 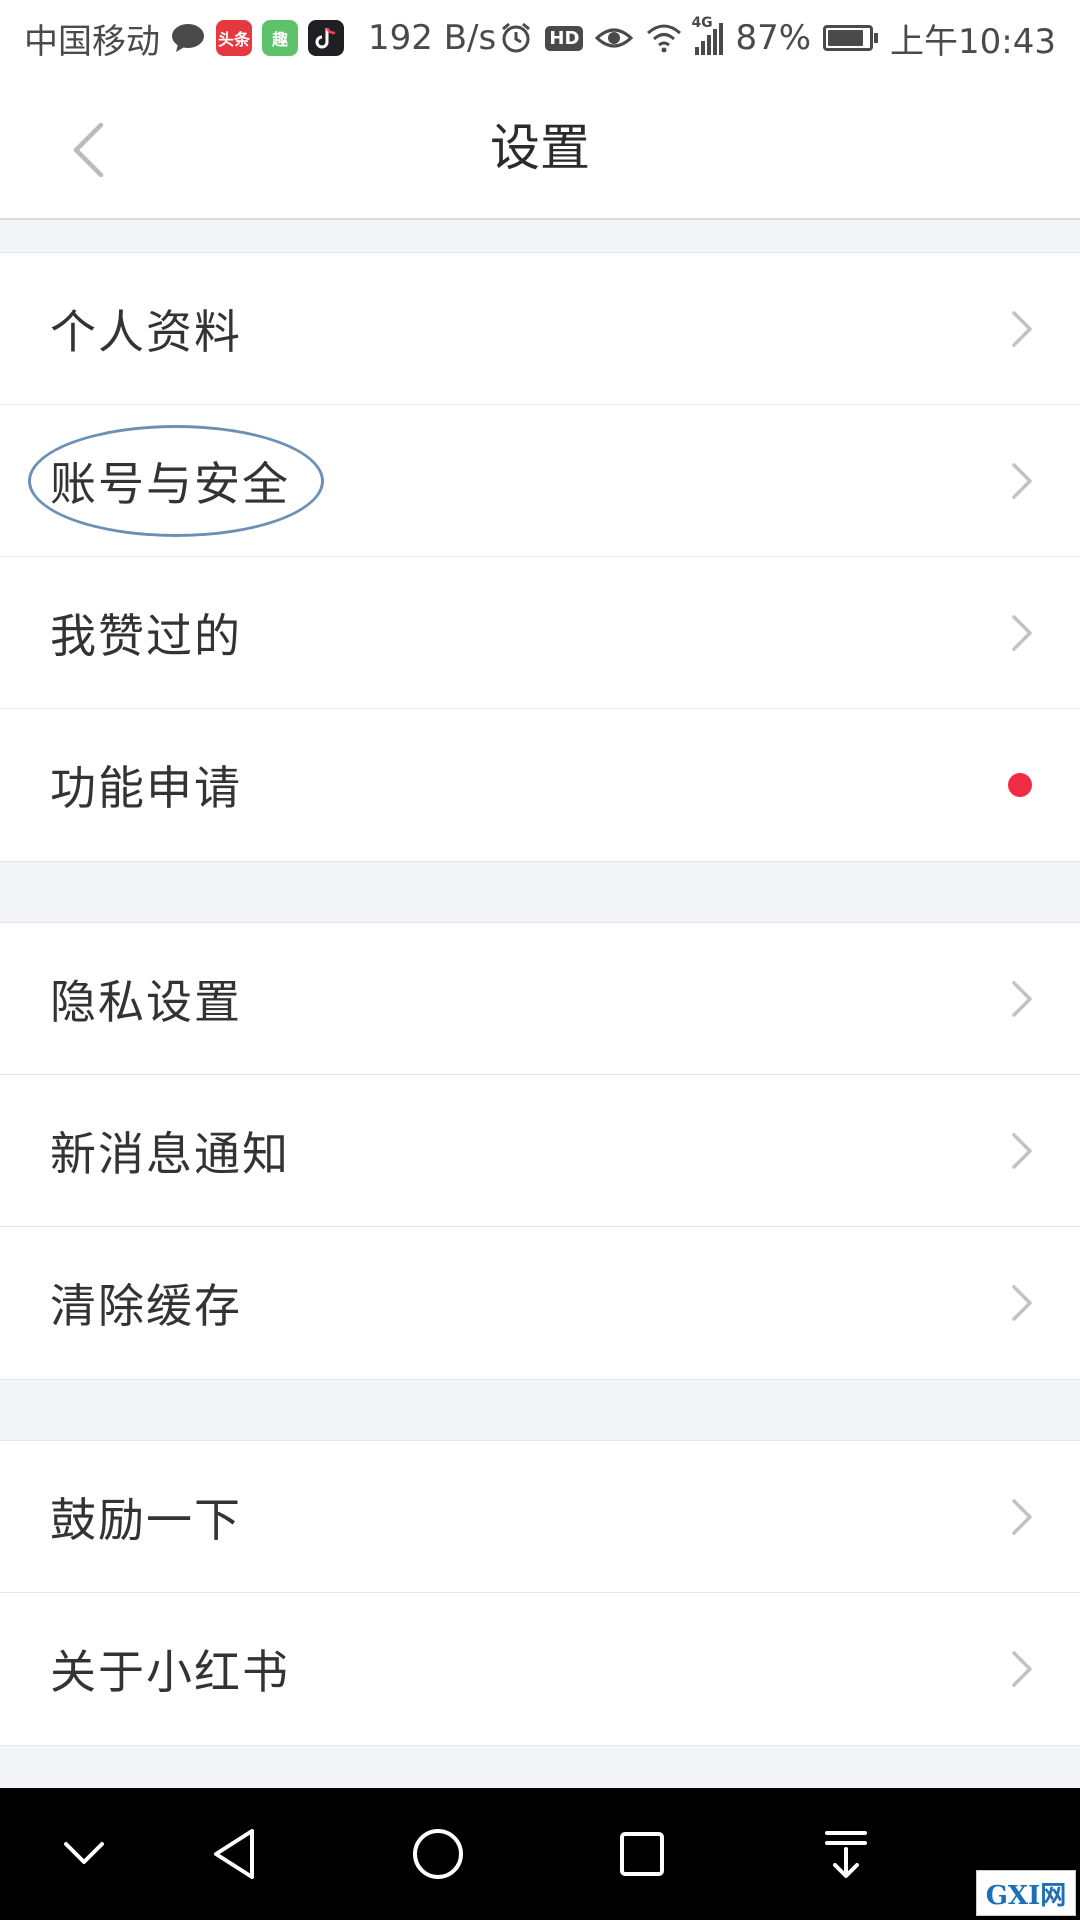 What do you see at coordinates (146, 331) in the screenshot?
I see `settings-item-label: 个人资料` at bounding box center [146, 331].